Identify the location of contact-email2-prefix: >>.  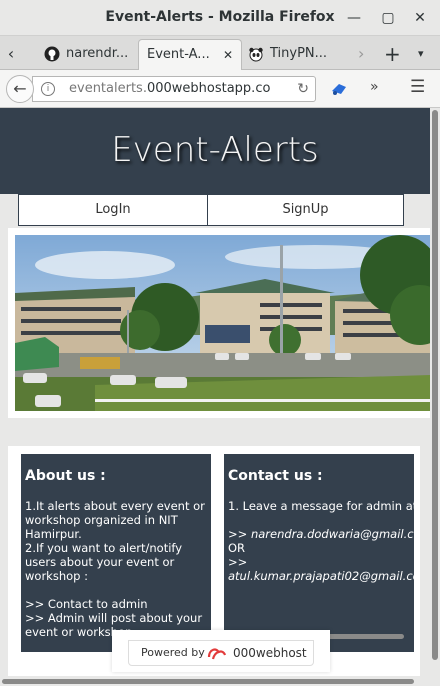
(238, 562).